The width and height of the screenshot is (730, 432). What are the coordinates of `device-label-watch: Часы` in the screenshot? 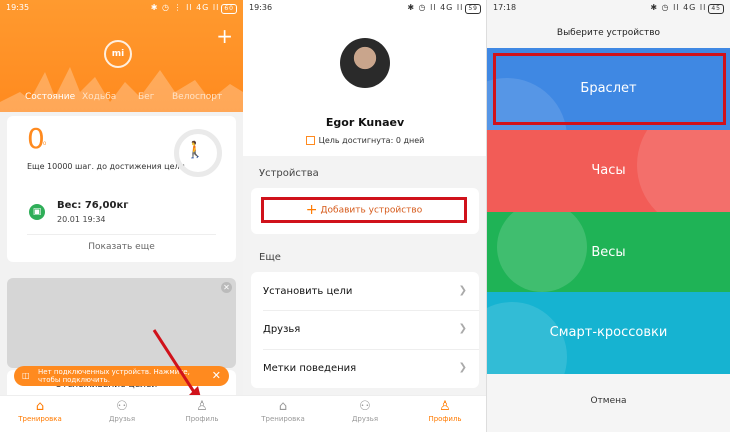 It's located at (608, 170).